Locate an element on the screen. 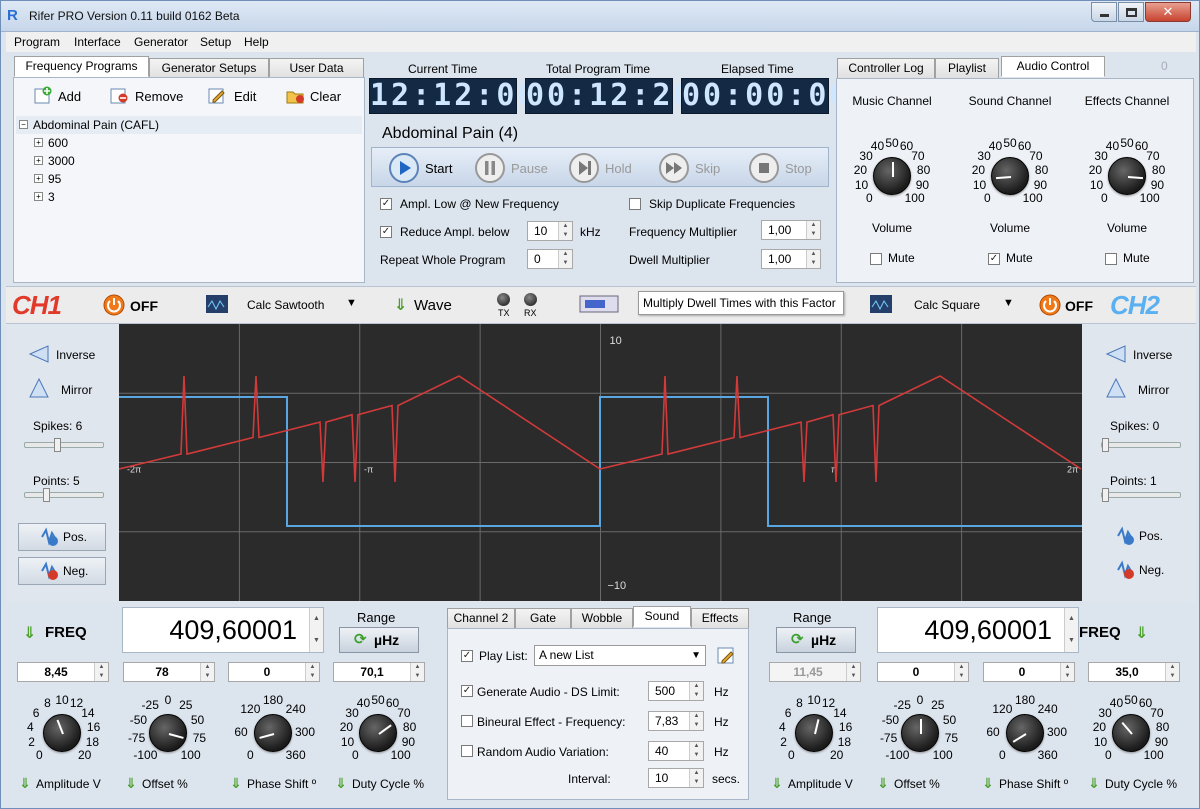 The image size is (1200, 809). start-button: Start is located at coordinates (438, 168).